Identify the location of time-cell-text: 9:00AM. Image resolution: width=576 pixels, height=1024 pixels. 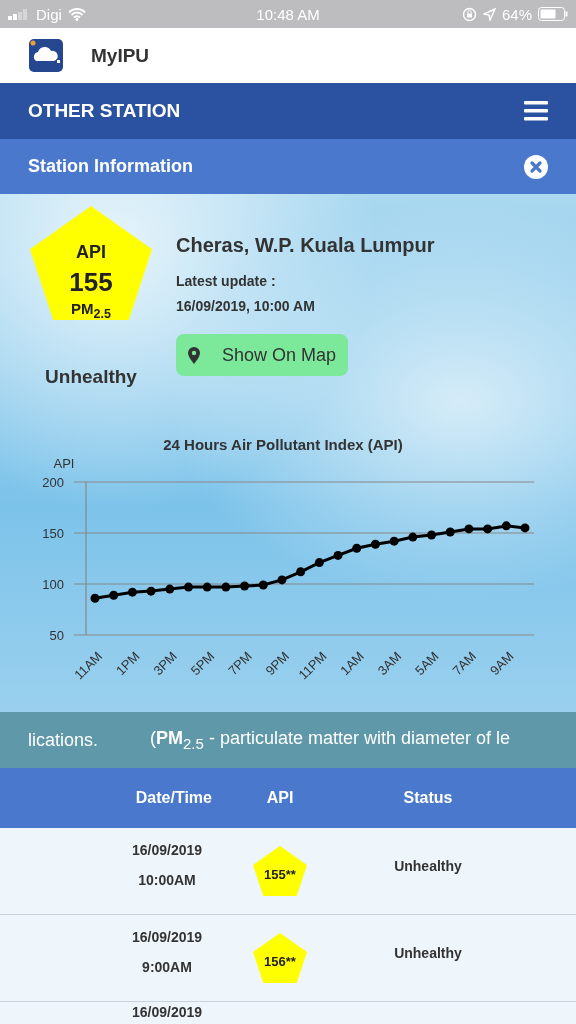
(167, 967).